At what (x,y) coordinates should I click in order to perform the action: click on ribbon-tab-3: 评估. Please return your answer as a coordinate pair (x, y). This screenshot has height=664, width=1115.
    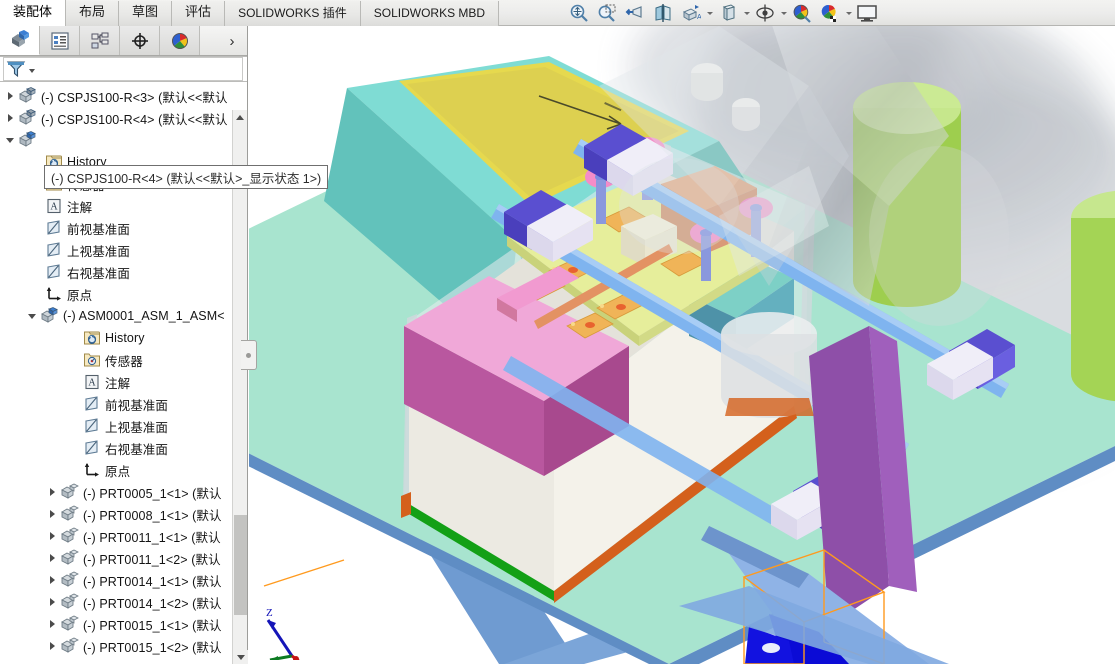
    Looking at the image, I should click on (199, 13).